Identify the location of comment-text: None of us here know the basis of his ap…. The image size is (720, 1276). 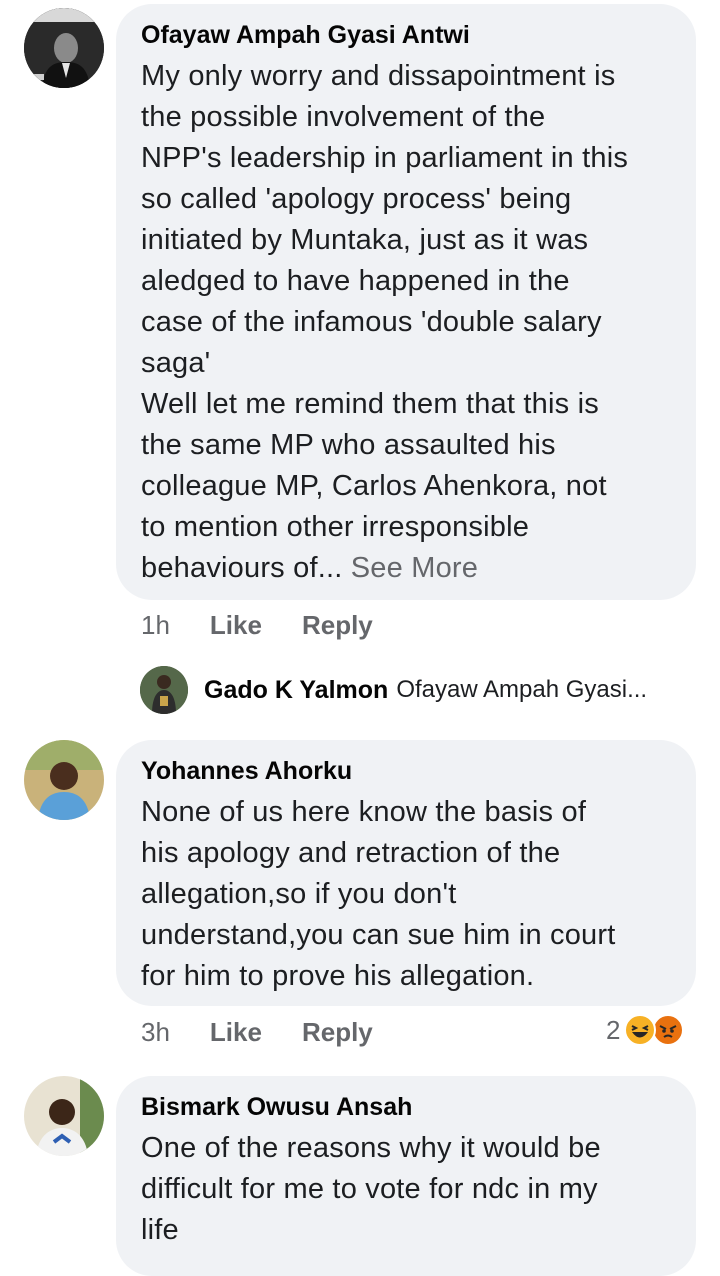
(378, 894).